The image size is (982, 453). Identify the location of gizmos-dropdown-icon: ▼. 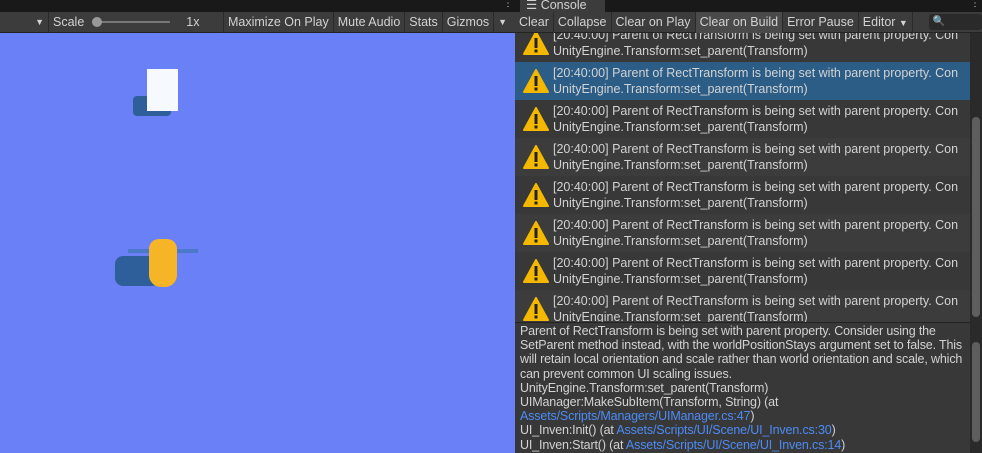
(502, 22).